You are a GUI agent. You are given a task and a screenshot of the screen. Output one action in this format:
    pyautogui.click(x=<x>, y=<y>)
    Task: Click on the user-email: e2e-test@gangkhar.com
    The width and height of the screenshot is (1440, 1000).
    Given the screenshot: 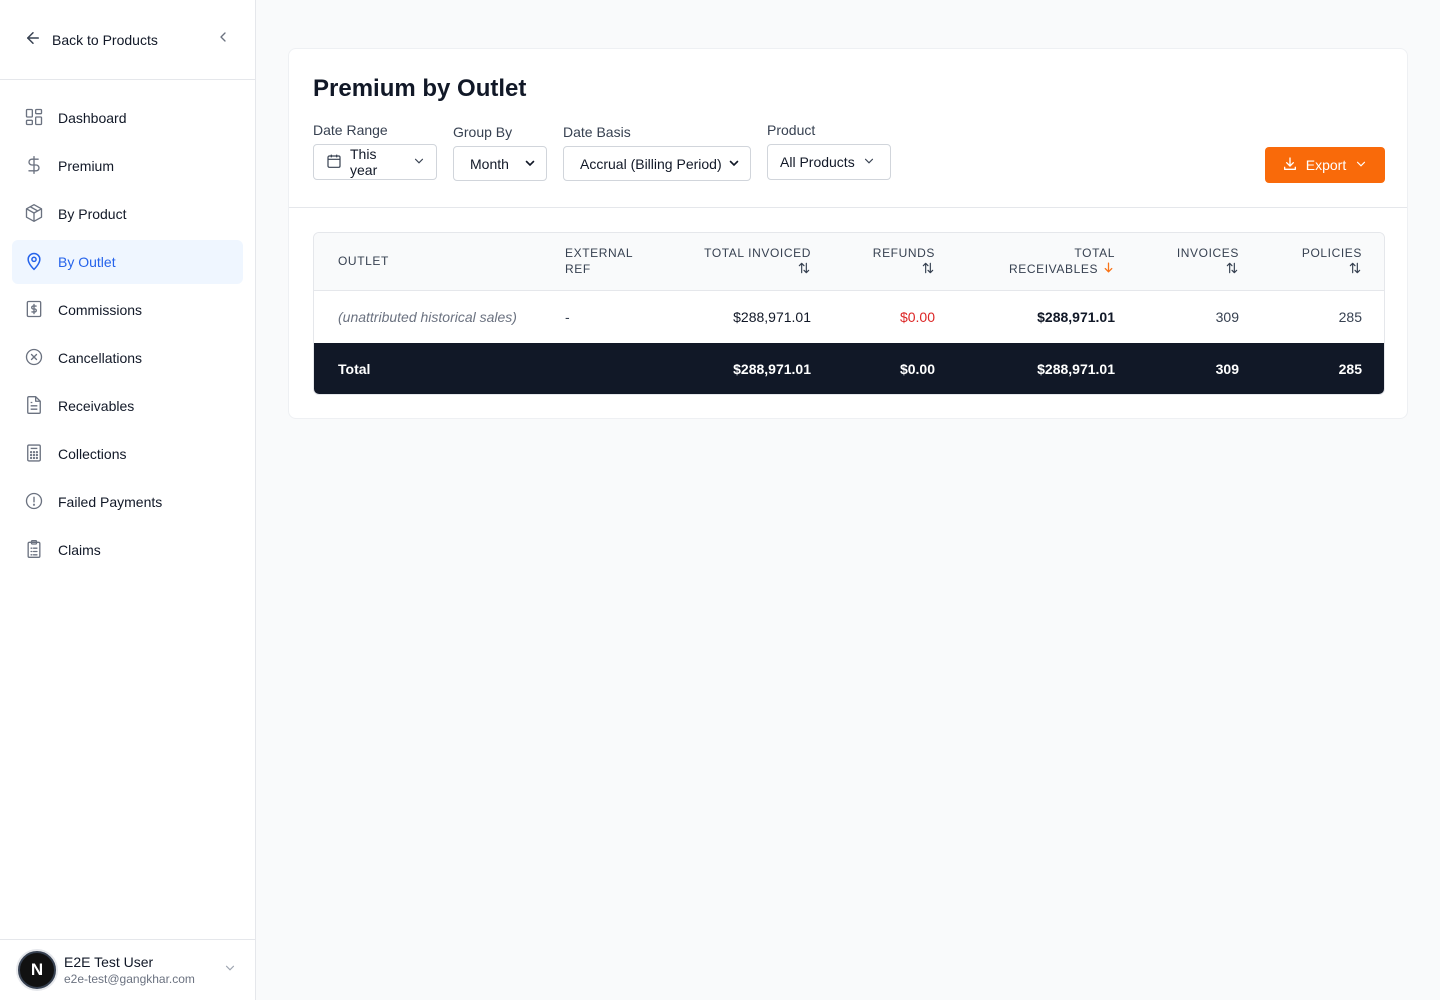 What is the action you would take?
    pyautogui.click(x=129, y=978)
    